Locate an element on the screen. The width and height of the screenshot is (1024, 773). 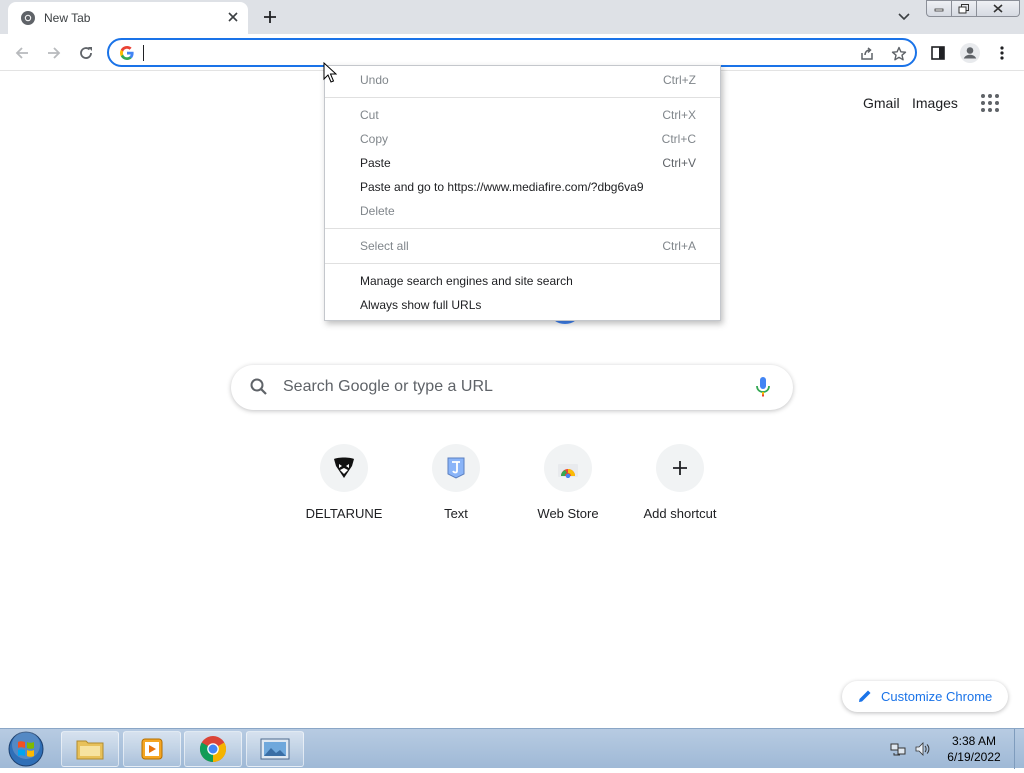
menu-item-shortcut: Ctrl+C is located at coordinates (678, 139).